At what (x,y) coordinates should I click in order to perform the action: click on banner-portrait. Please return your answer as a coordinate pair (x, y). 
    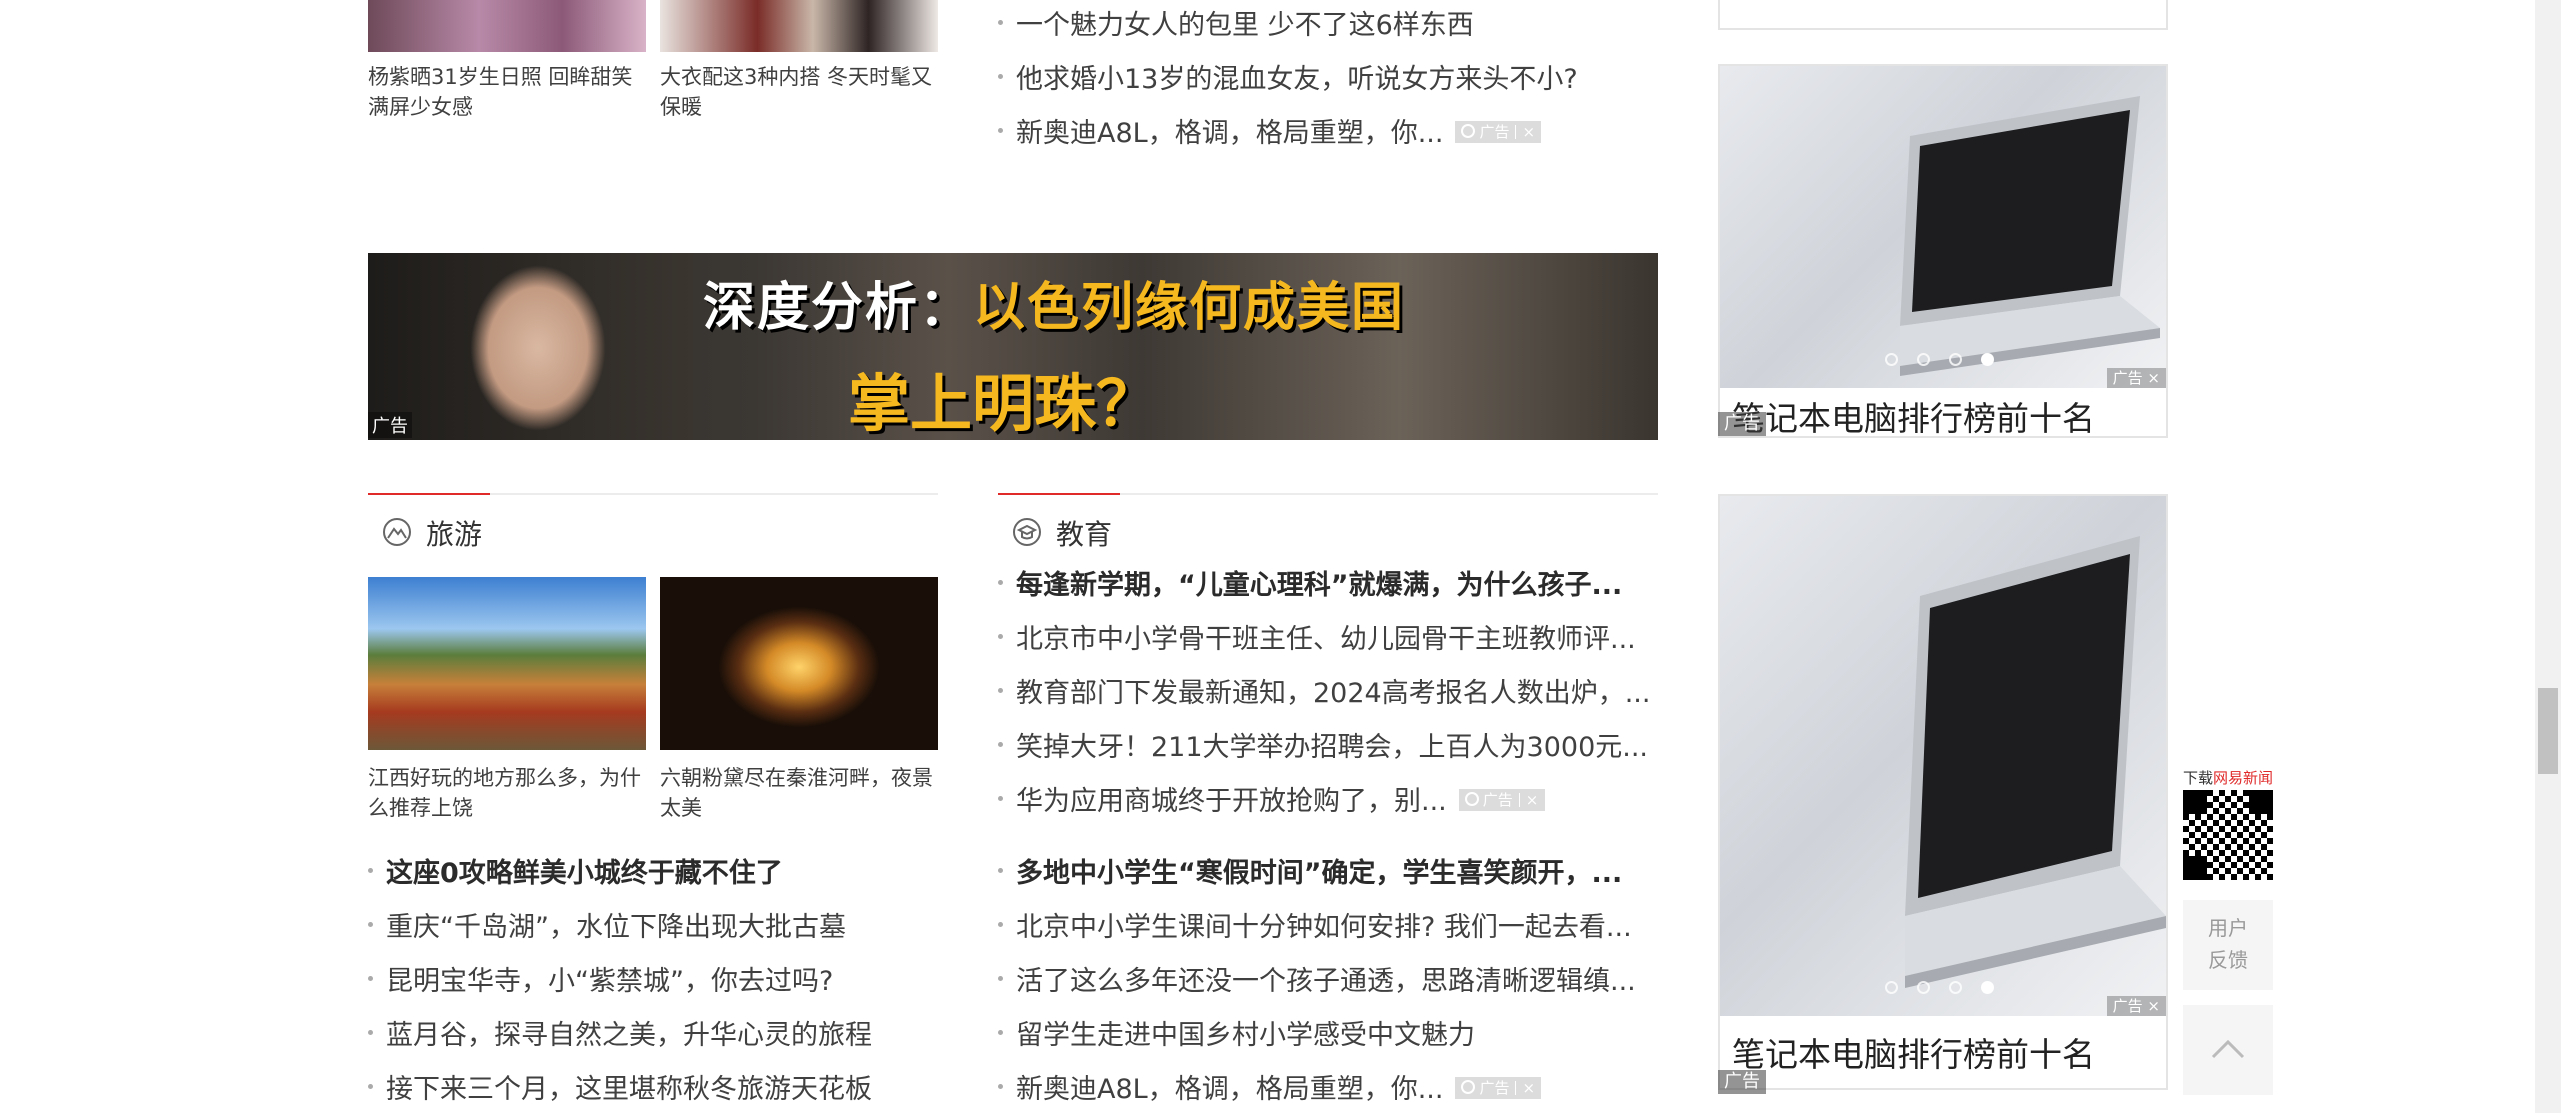
    Looking at the image, I should click on (530, 346).